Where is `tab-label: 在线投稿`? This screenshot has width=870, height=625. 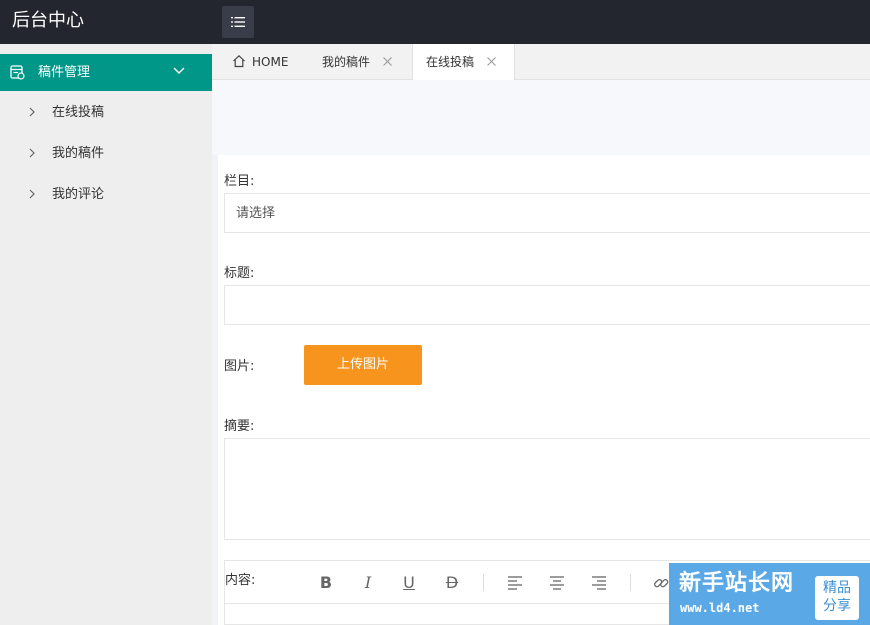 tab-label: 在线投稿 is located at coordinates (450, 62).